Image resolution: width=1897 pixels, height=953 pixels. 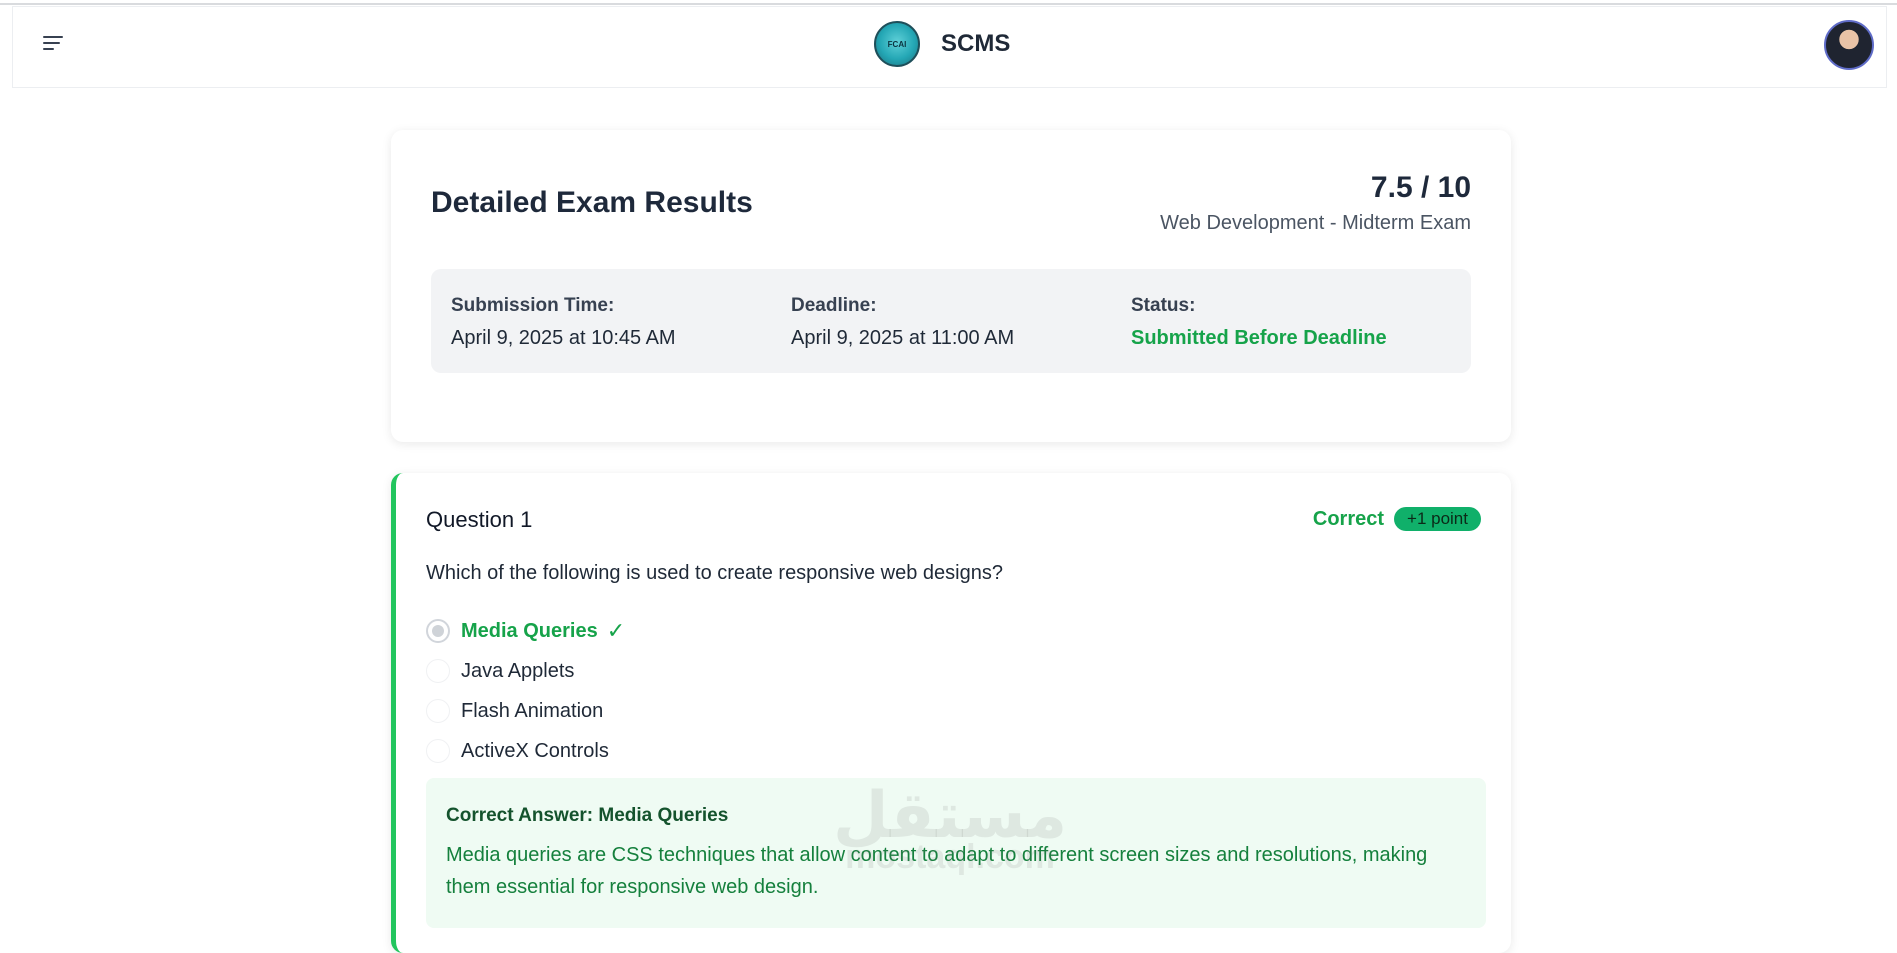 What do you see at coordinates (438, 631) in the screenshot?
I see `radio-selected` at bounding box center [438, 631].